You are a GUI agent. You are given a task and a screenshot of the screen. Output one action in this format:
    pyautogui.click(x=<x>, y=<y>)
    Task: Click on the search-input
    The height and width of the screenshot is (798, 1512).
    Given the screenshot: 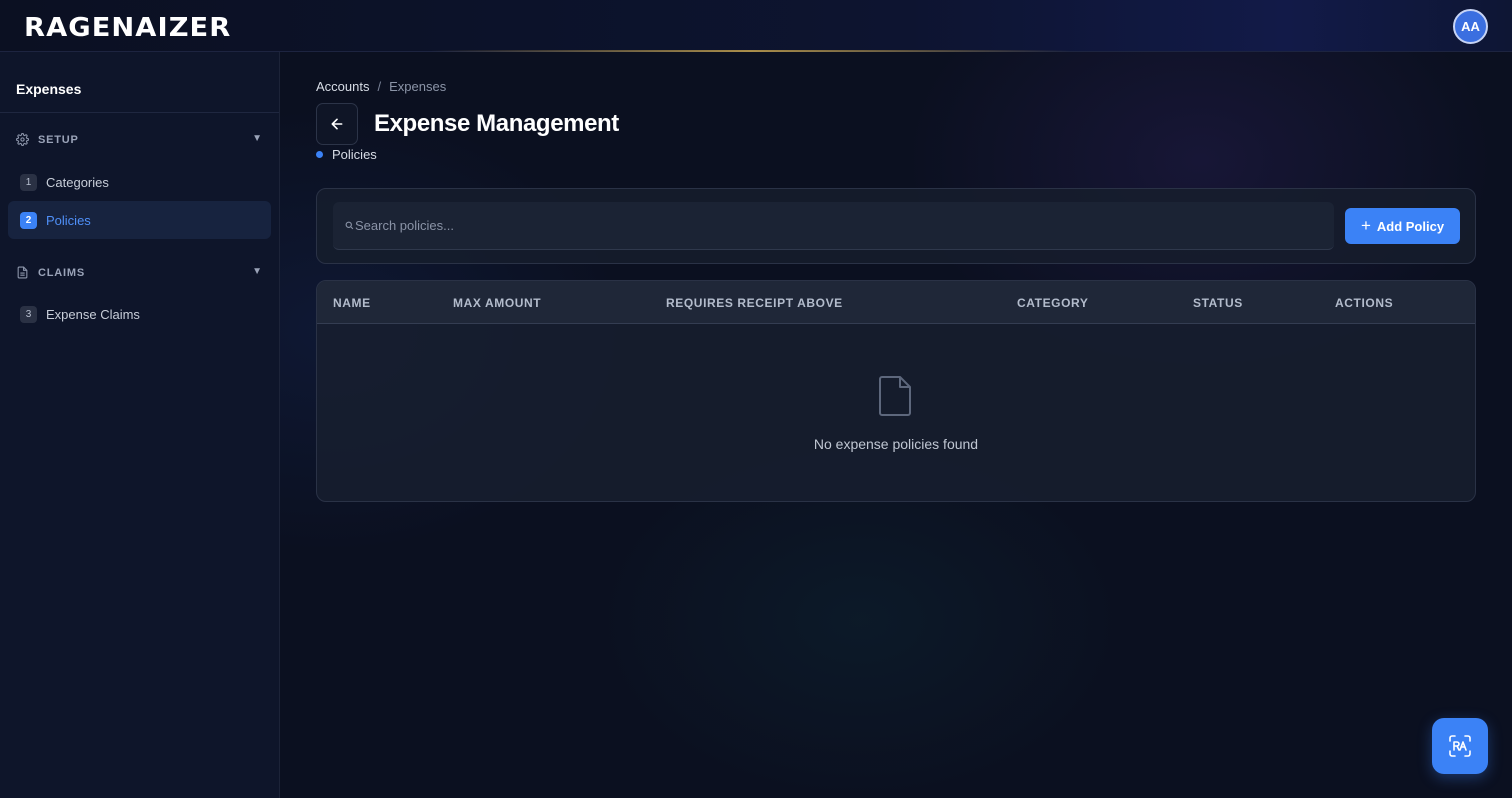 What is the action you would take?
    pyautogui.click(x=835, y=225)
    